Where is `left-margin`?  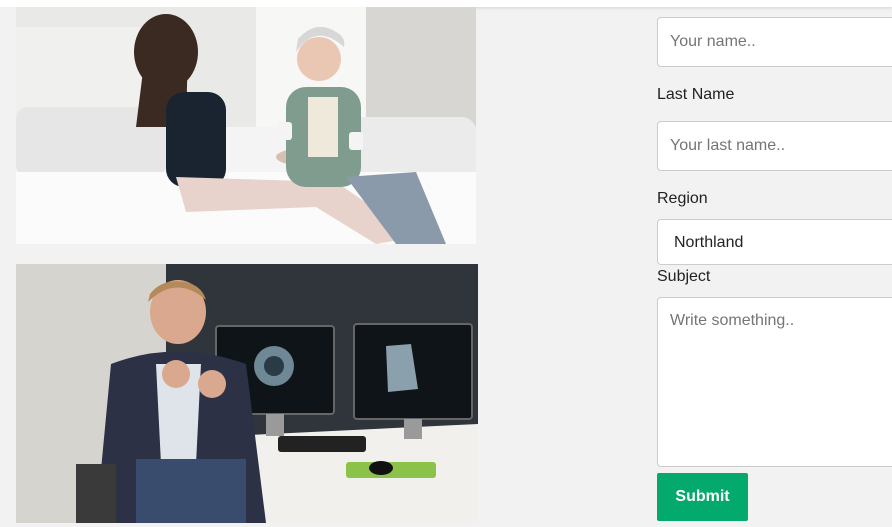
left-margin is located at coordinates (8, 267).